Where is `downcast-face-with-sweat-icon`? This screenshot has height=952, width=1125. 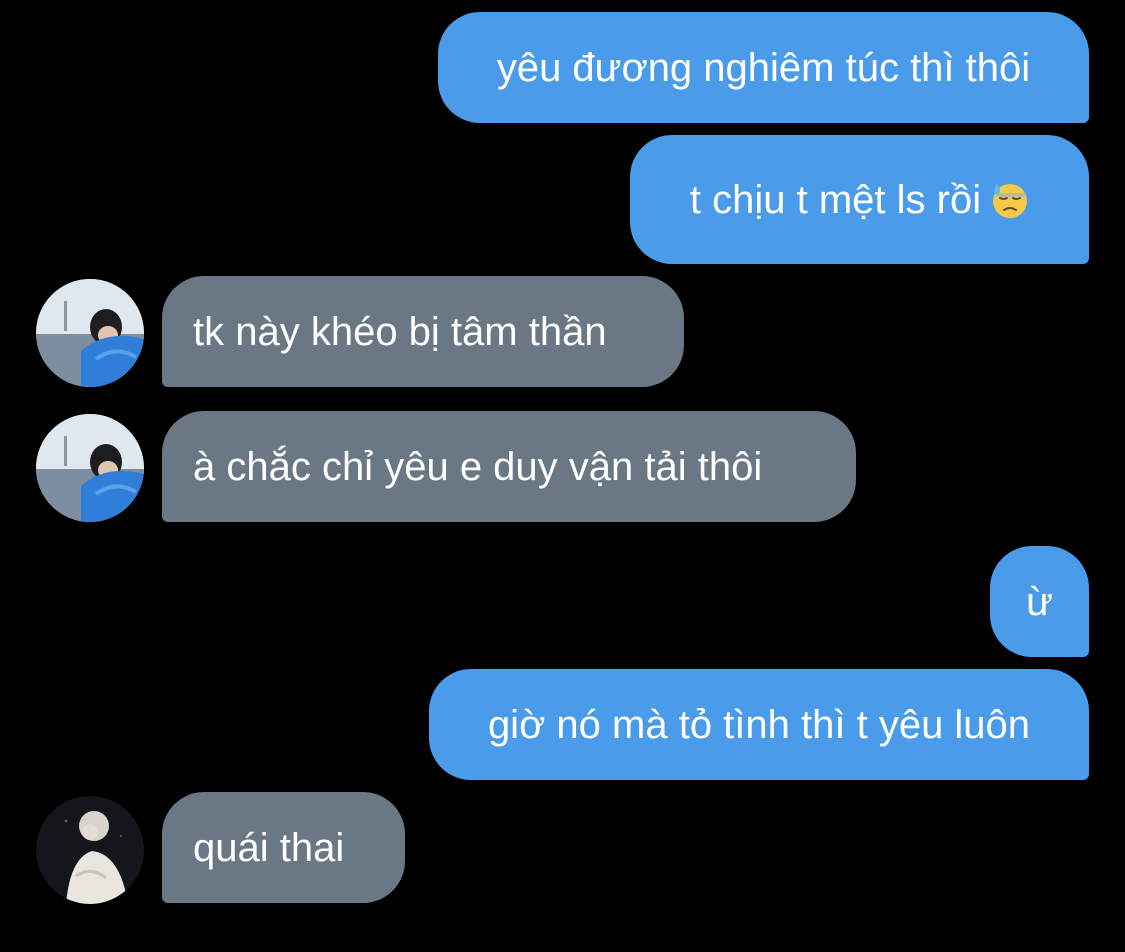 downcast-face-with-sweat-icon is located at coordinates (1010, 200).